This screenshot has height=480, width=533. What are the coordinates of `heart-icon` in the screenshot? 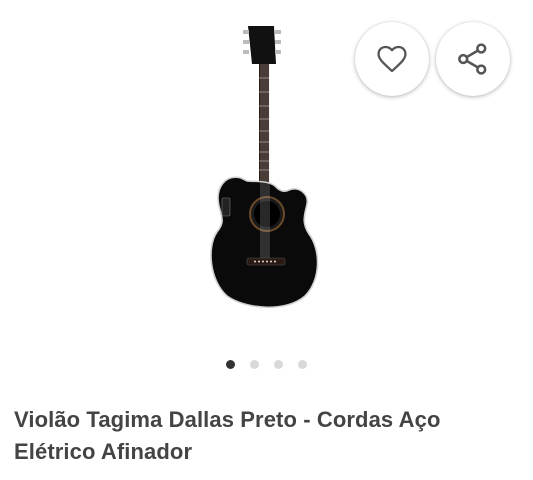 It's located at (392, 59).